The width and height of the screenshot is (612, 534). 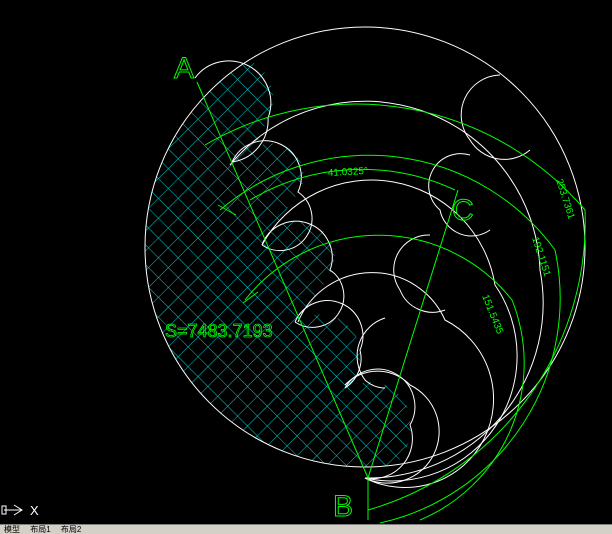 I want to click on angle-dimension-label: 41.0325°, so click(x=348, y=172).